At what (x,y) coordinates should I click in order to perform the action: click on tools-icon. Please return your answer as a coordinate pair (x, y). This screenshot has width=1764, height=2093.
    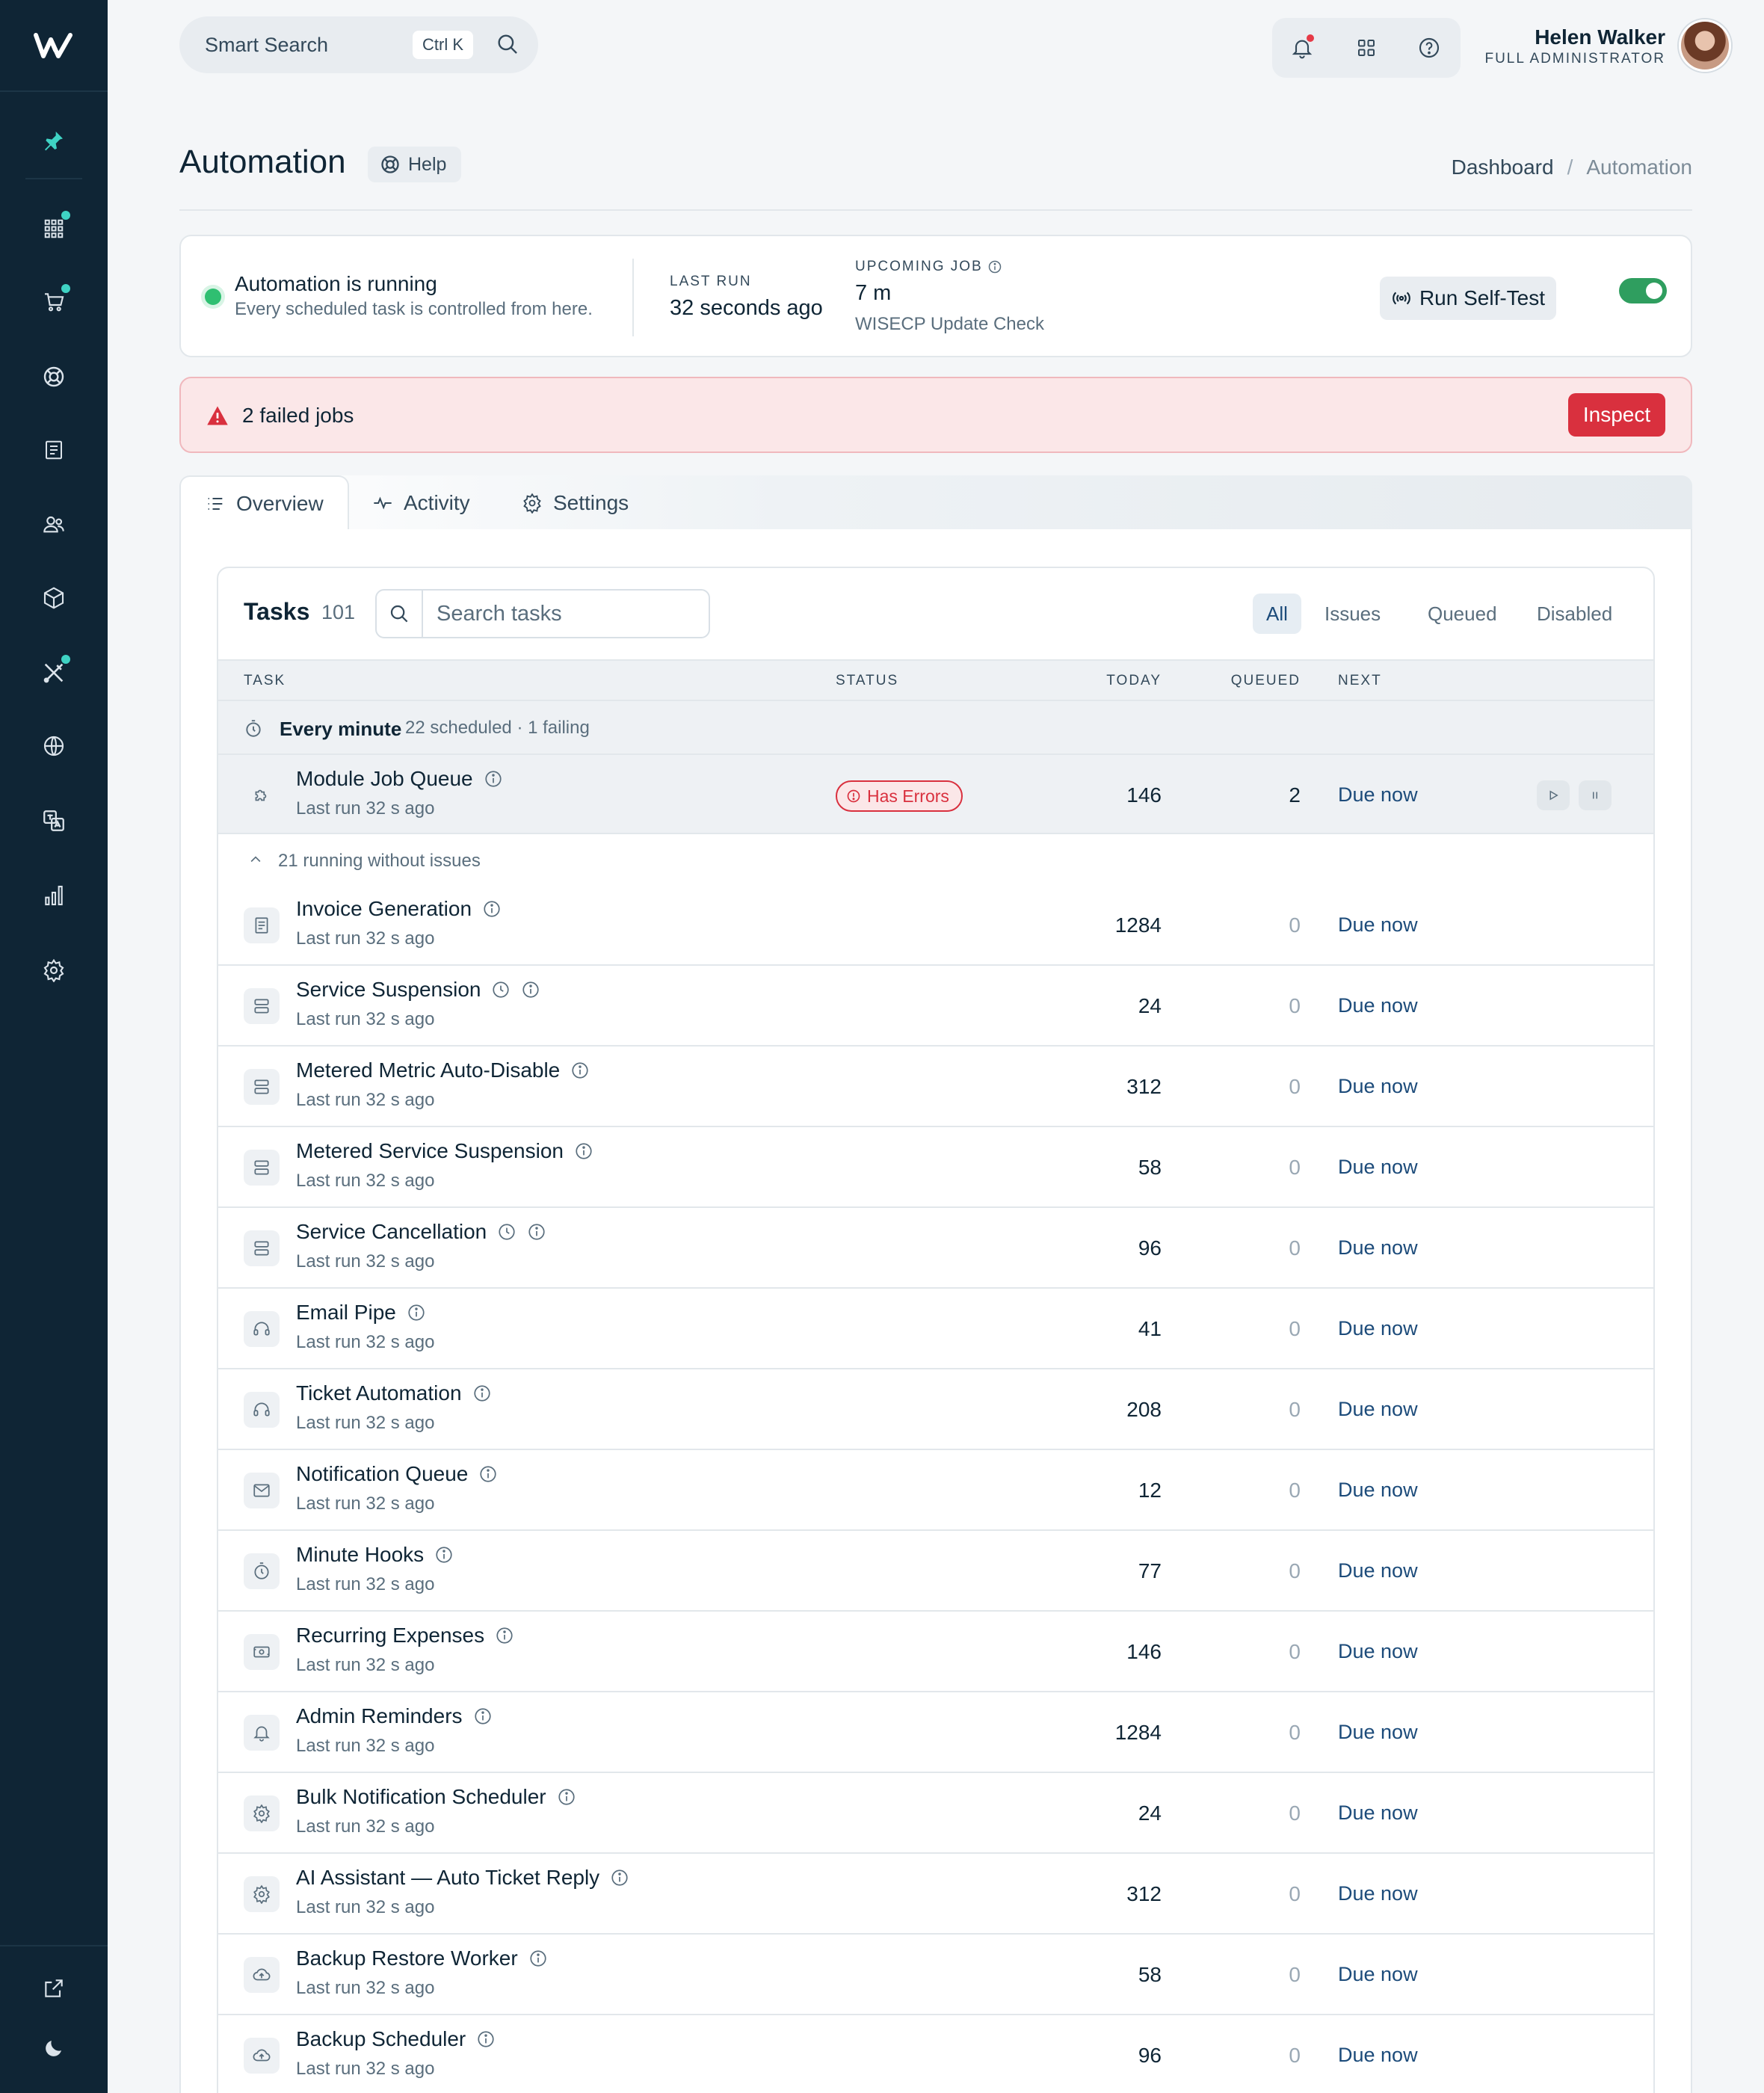
    Looking at the image, I should click on (53, 673).